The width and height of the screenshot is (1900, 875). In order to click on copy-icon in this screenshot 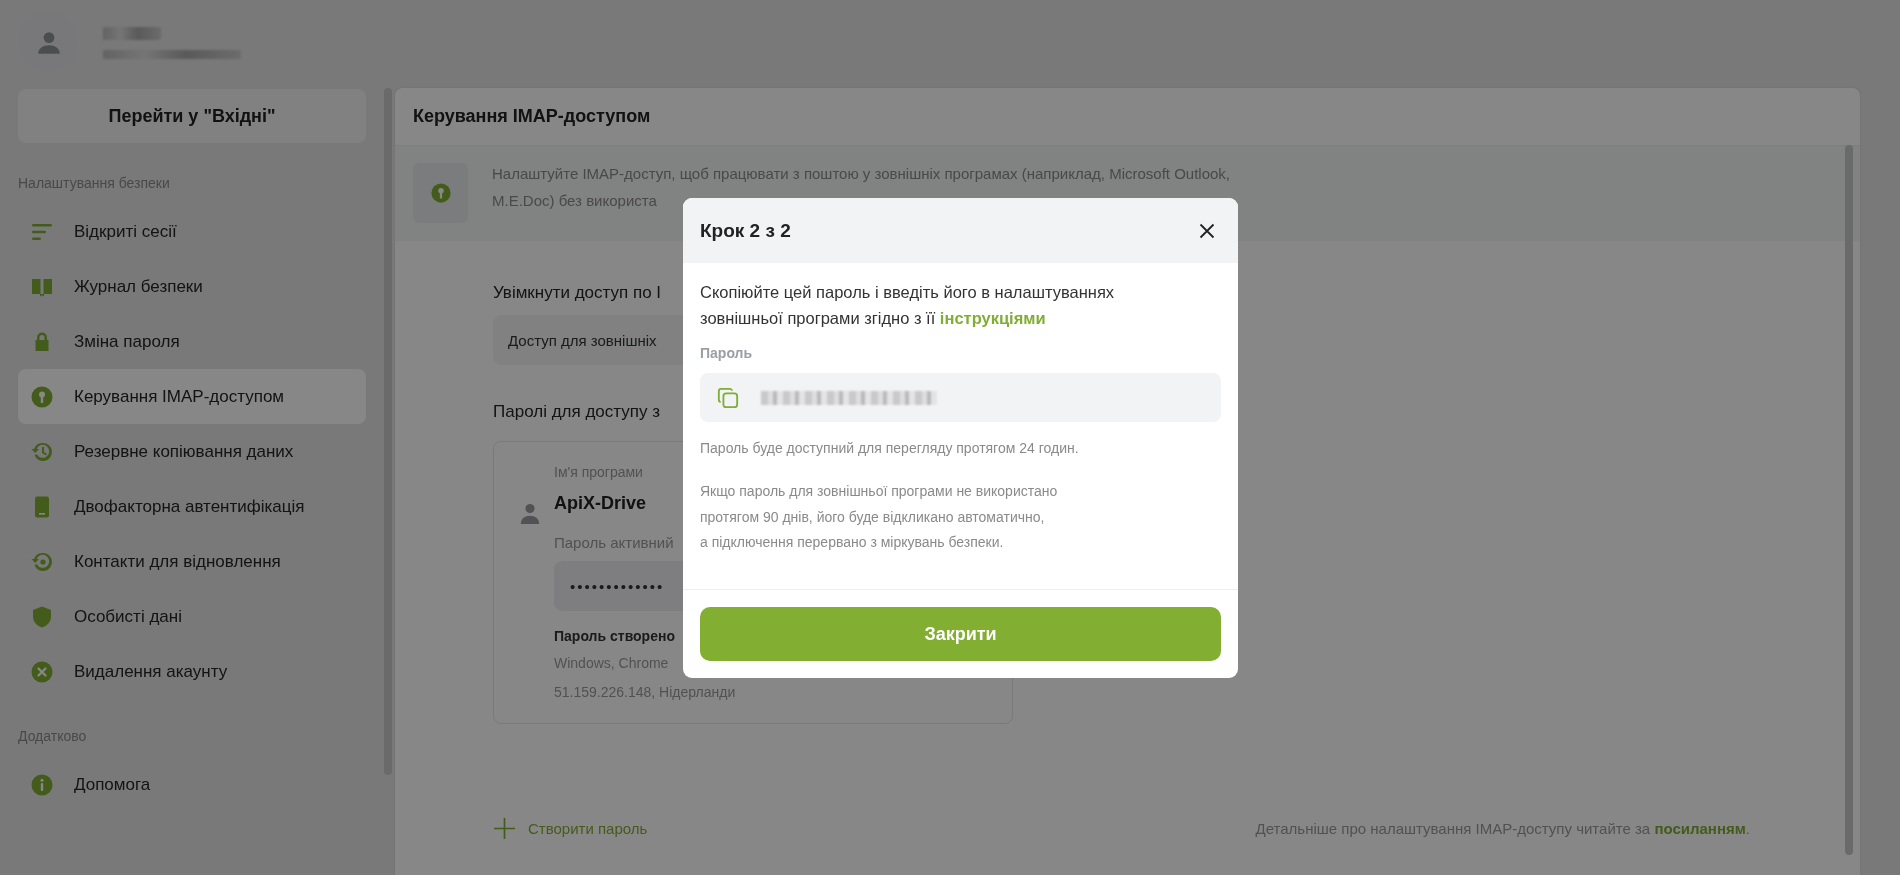, I will do `click(728, 397)`.